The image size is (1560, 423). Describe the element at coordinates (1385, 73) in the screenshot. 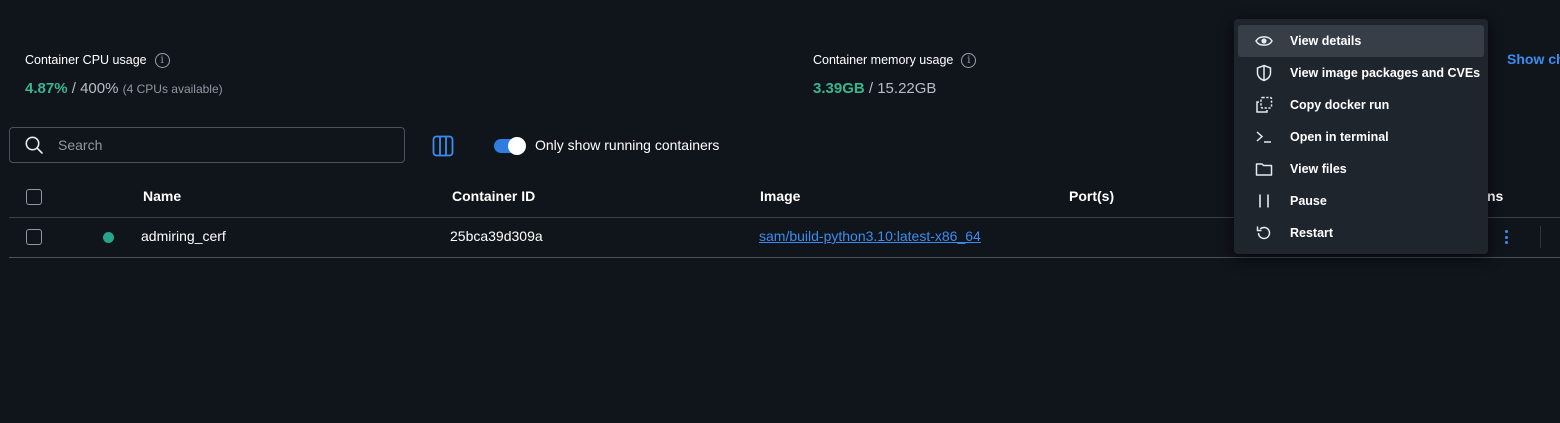

I see `menu-item-label: View image packages and CVEs` at that location.